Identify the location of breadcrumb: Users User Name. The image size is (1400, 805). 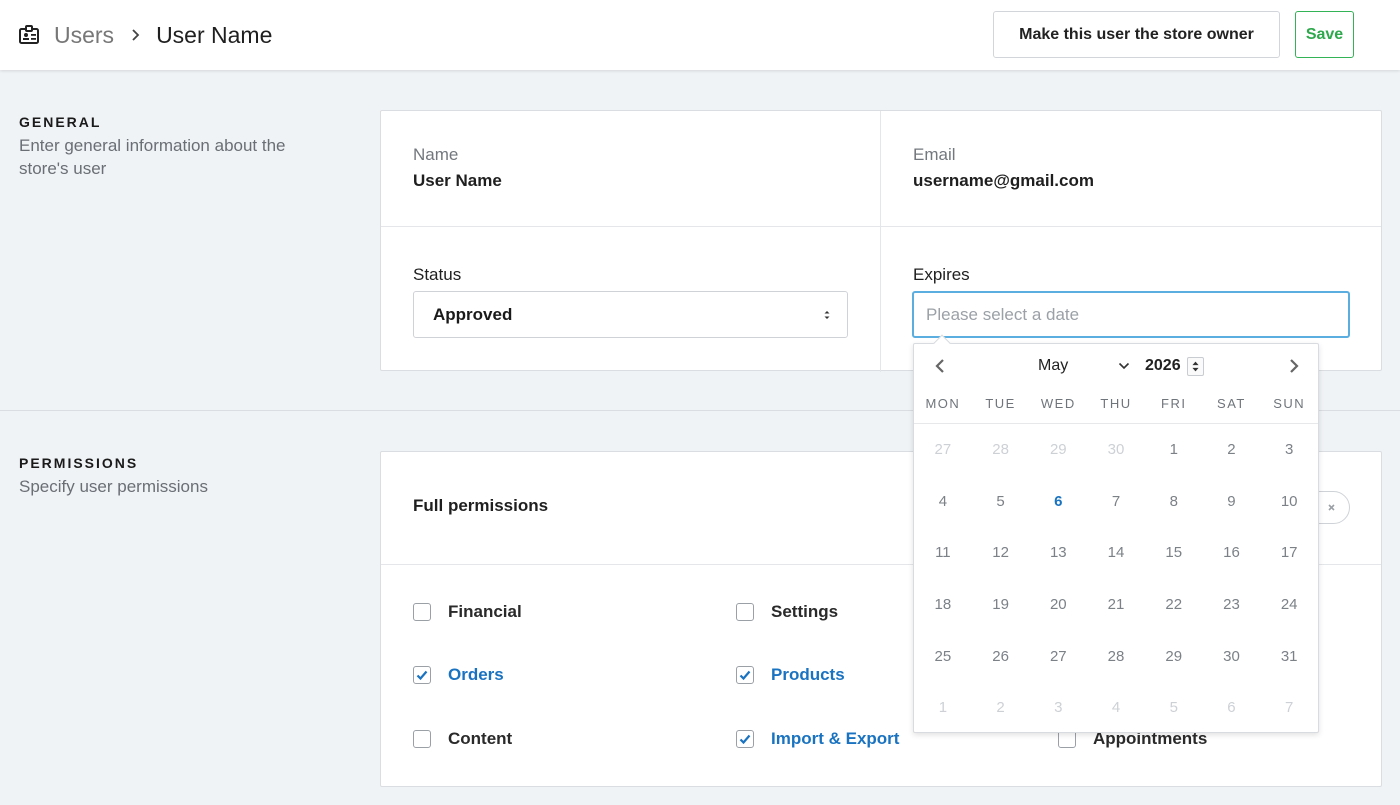
(145, 35).